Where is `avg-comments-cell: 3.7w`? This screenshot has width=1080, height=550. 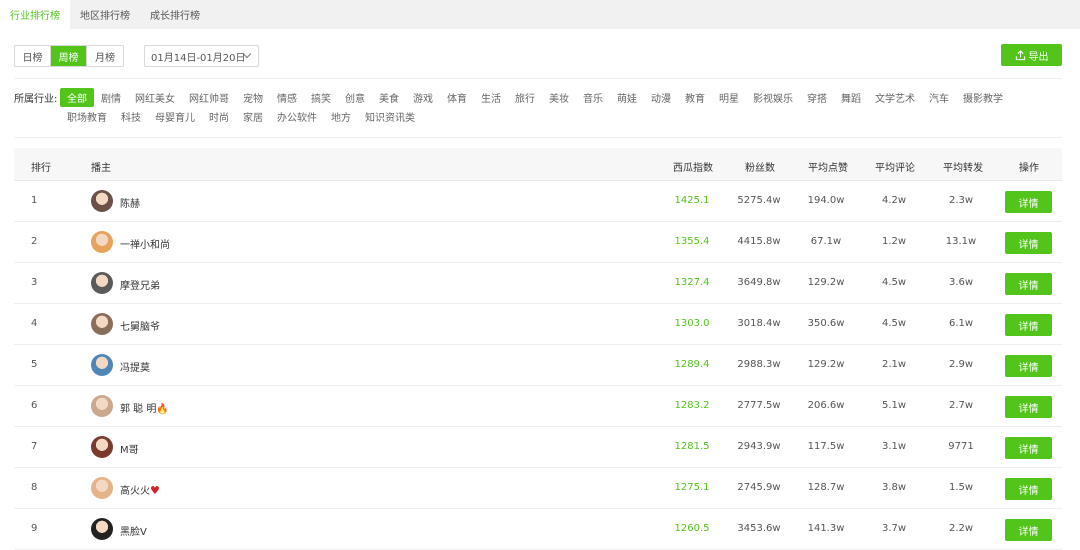 avg-comments-cell: 3.7w is located at coordinates (894, 528).